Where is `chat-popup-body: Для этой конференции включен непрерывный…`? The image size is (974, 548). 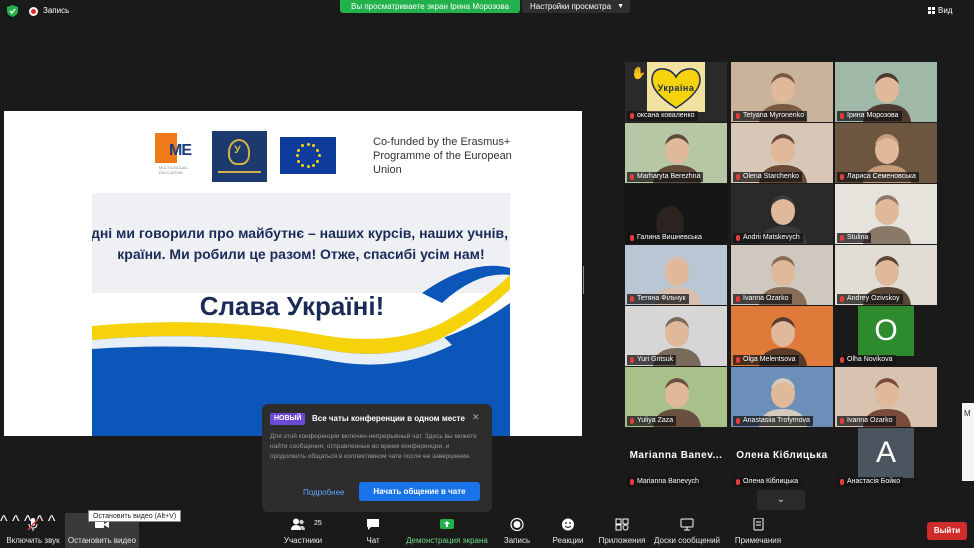 chat-popup-body: Для этой конференции включен непрерывный… is located at coordinates (373, 446).